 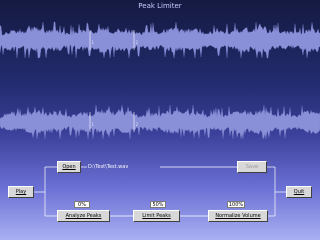 What do you see at coordinates (83, 216) in the screenshot?
I see `analyze-peaks-button: Analyze Peaks` at bounding box center [83, 216].